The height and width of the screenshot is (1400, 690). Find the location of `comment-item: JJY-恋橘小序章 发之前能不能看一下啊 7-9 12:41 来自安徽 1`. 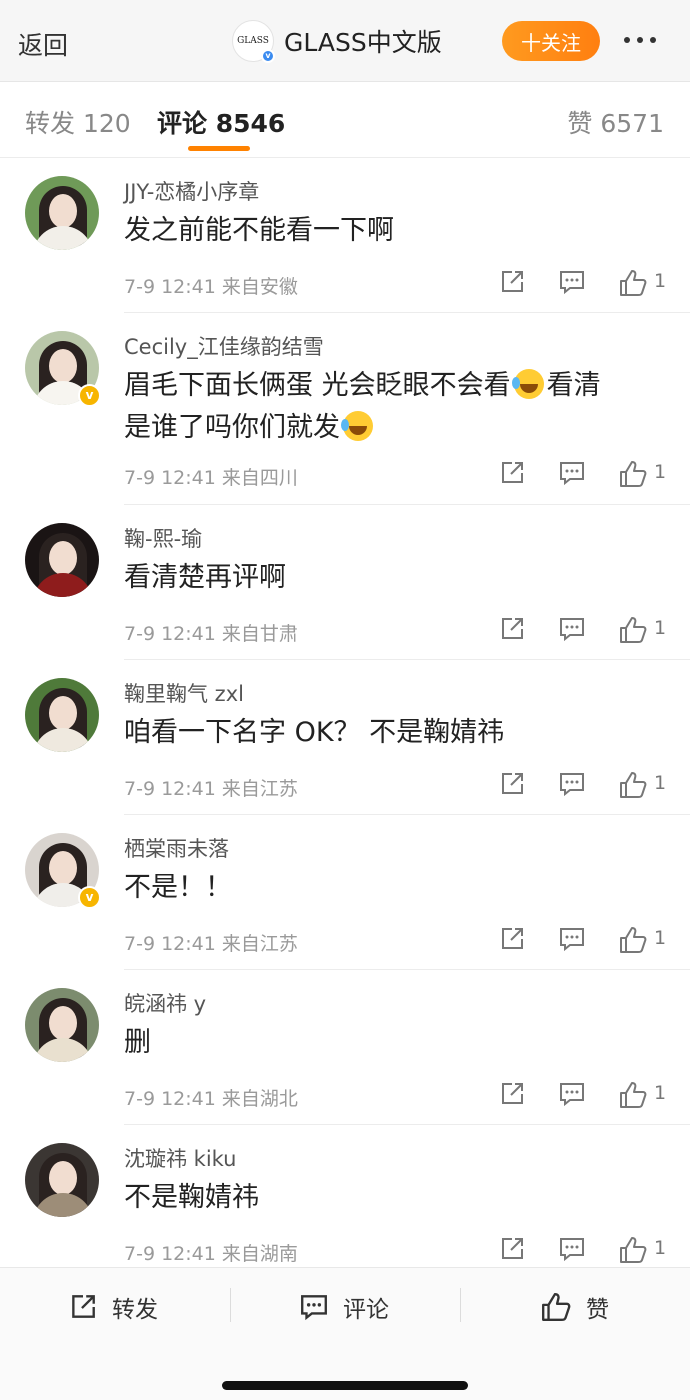

comment-item: JJY-恋橘小序章 发之前能不能看一下啊 7-9 12:41 来自安徽 1 is located at coordinates (345, 235).